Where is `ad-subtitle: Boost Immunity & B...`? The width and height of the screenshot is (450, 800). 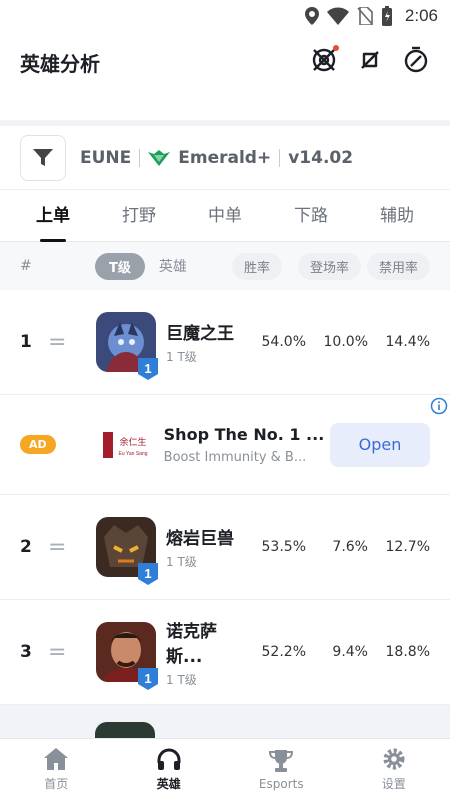 ad-subtitle: Boost Immunity & B... is located at coordinates (235, 457).